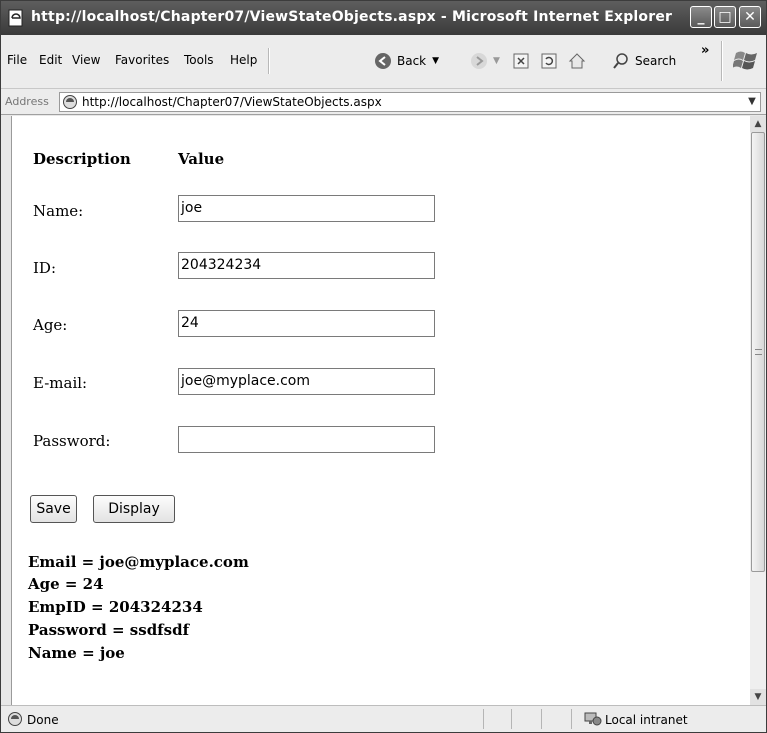 The width and height of the screenshot is (767, 733). Describe the element at coordinates (134, 509) in the screenshot. I see `display-button: Display` at that location.